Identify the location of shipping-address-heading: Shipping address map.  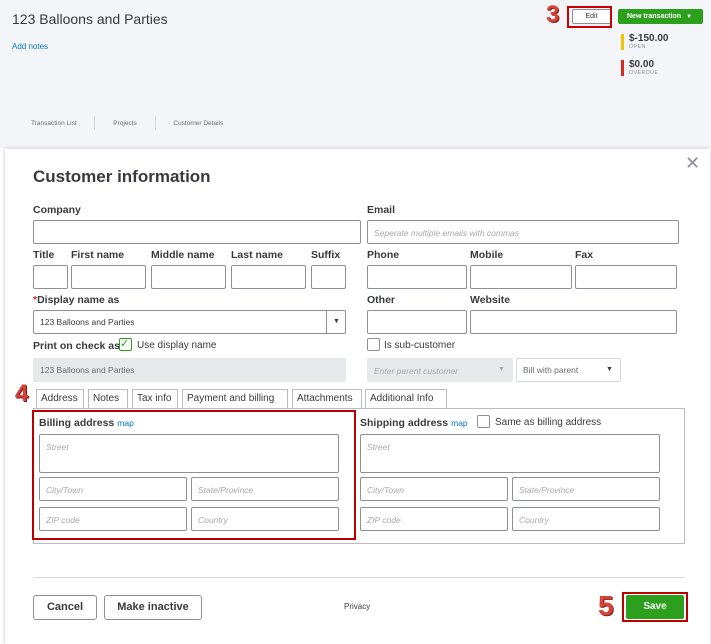
(414, 423).